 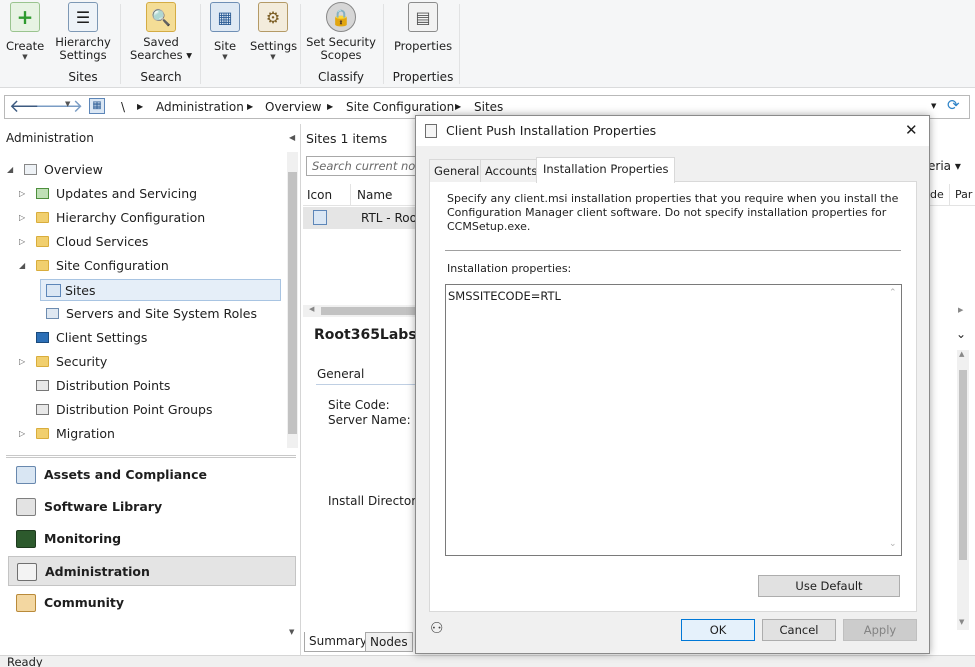 I want to click on ok-button: OK, so click(x=718, y=630).